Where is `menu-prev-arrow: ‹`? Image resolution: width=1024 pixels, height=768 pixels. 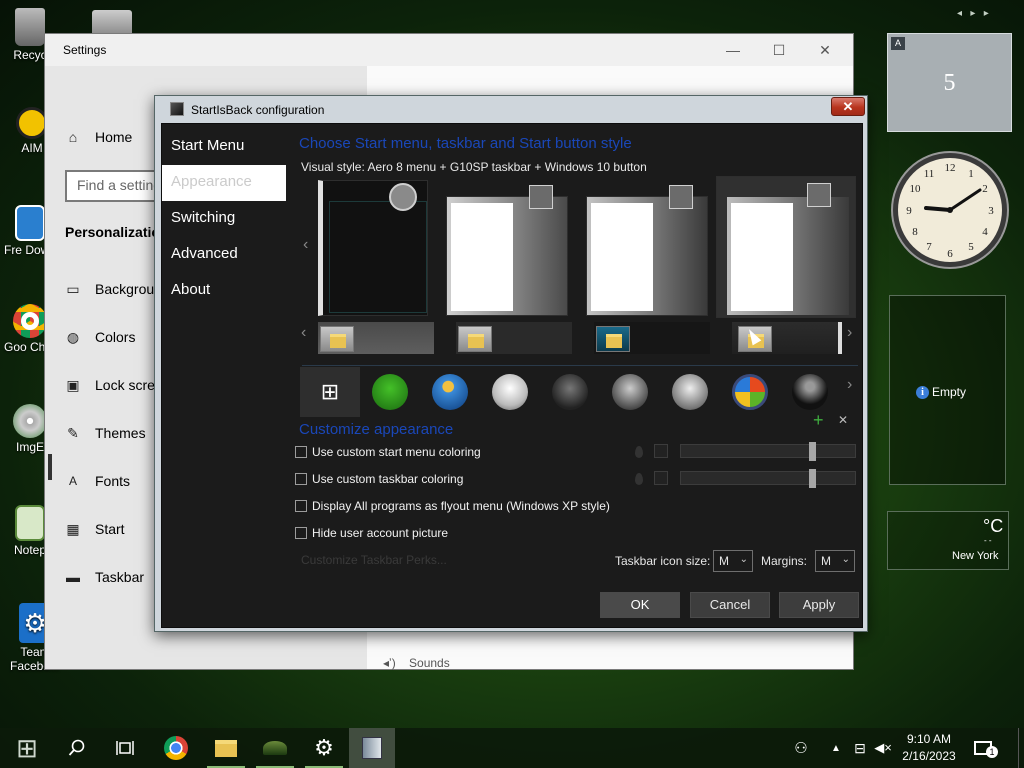 menu-prev-arrow: ‹ is located at coordinates (305, 245).